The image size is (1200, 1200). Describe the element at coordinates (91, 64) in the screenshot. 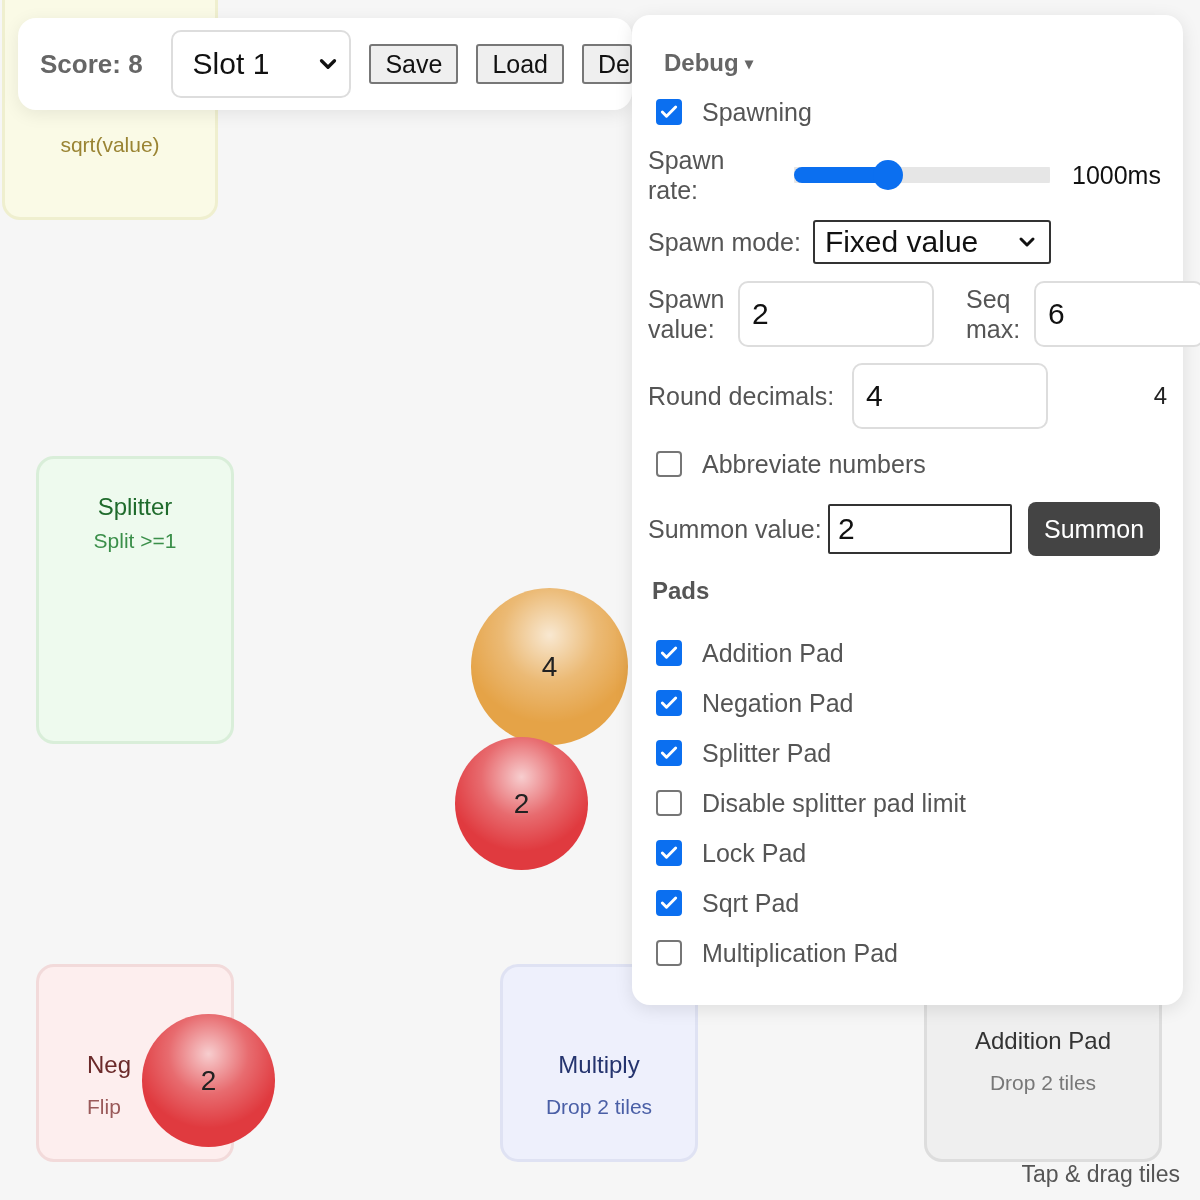

I see `score-label: Score: 8` at that location.